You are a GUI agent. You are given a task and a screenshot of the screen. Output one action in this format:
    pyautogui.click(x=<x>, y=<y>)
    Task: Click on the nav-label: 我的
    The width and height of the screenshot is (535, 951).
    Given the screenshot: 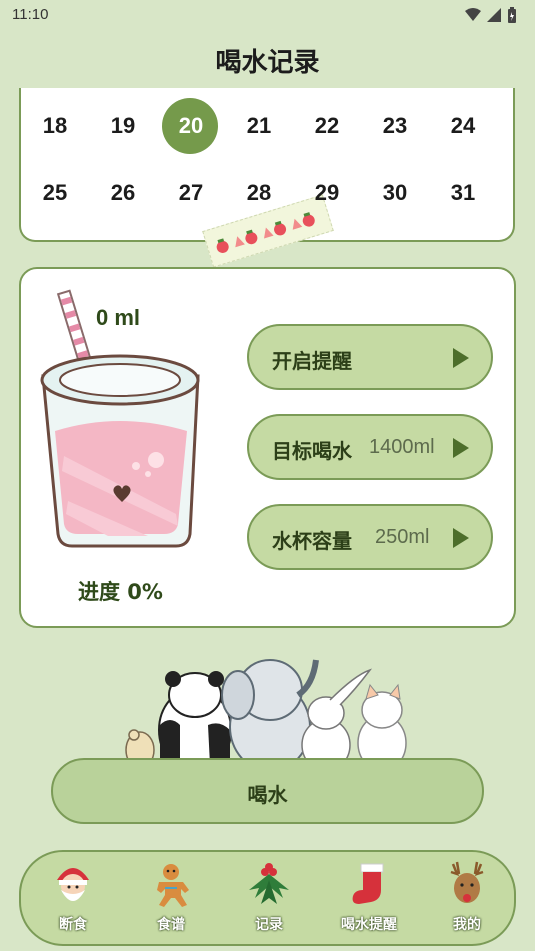 What is the action you would take?
    pyautogui.click(x=467, y=925)
    